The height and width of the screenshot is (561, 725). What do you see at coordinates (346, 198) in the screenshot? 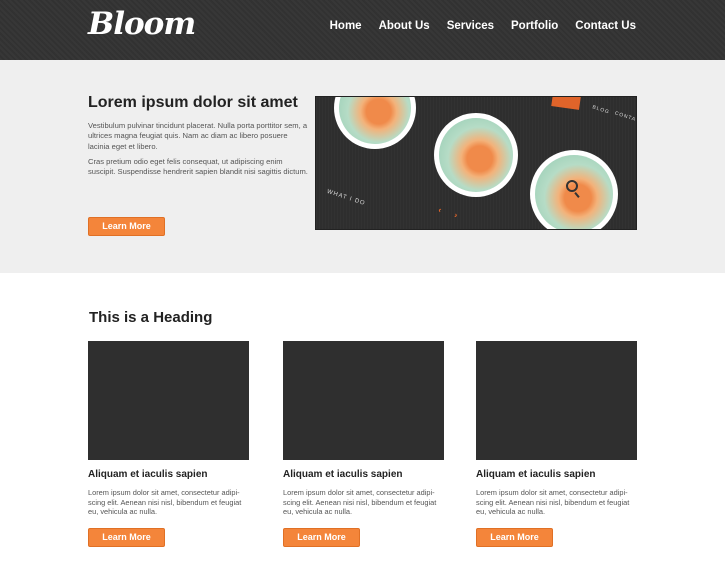
I see `image-caption: WHAT I DO` at bounding box center [346, 198].